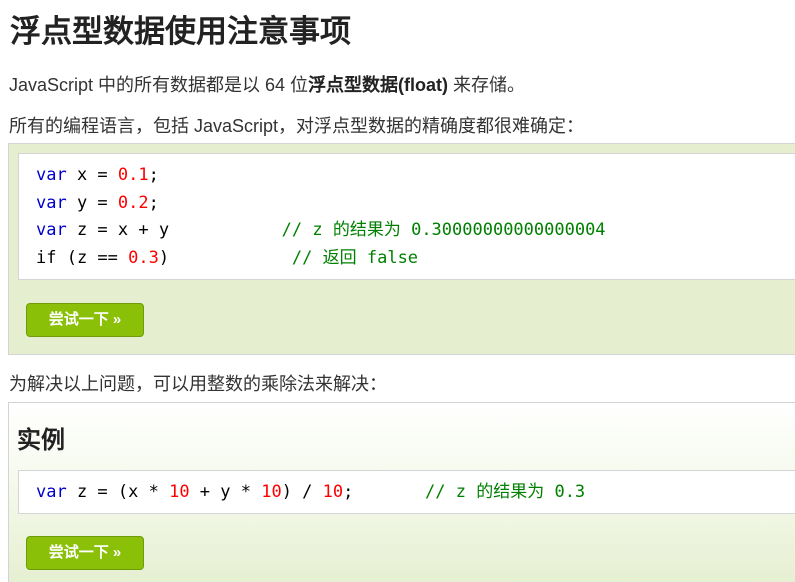 Image resolution: width=795 pixels, height=582 pixels. I want to click on intro-text-before: JavaScript 中的所有数据都是以 64 位, so click(159, 85).